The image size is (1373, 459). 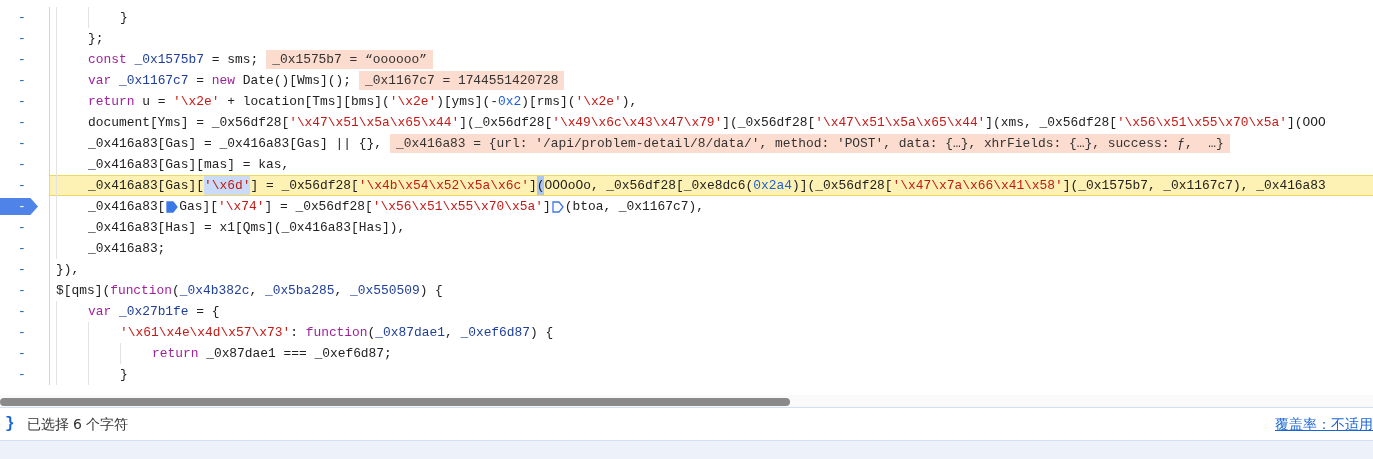 What do you see at coordinates (241, 206) in the screenshot?
I see `string-literal: '\x74'` at bounding box center [241, 206].